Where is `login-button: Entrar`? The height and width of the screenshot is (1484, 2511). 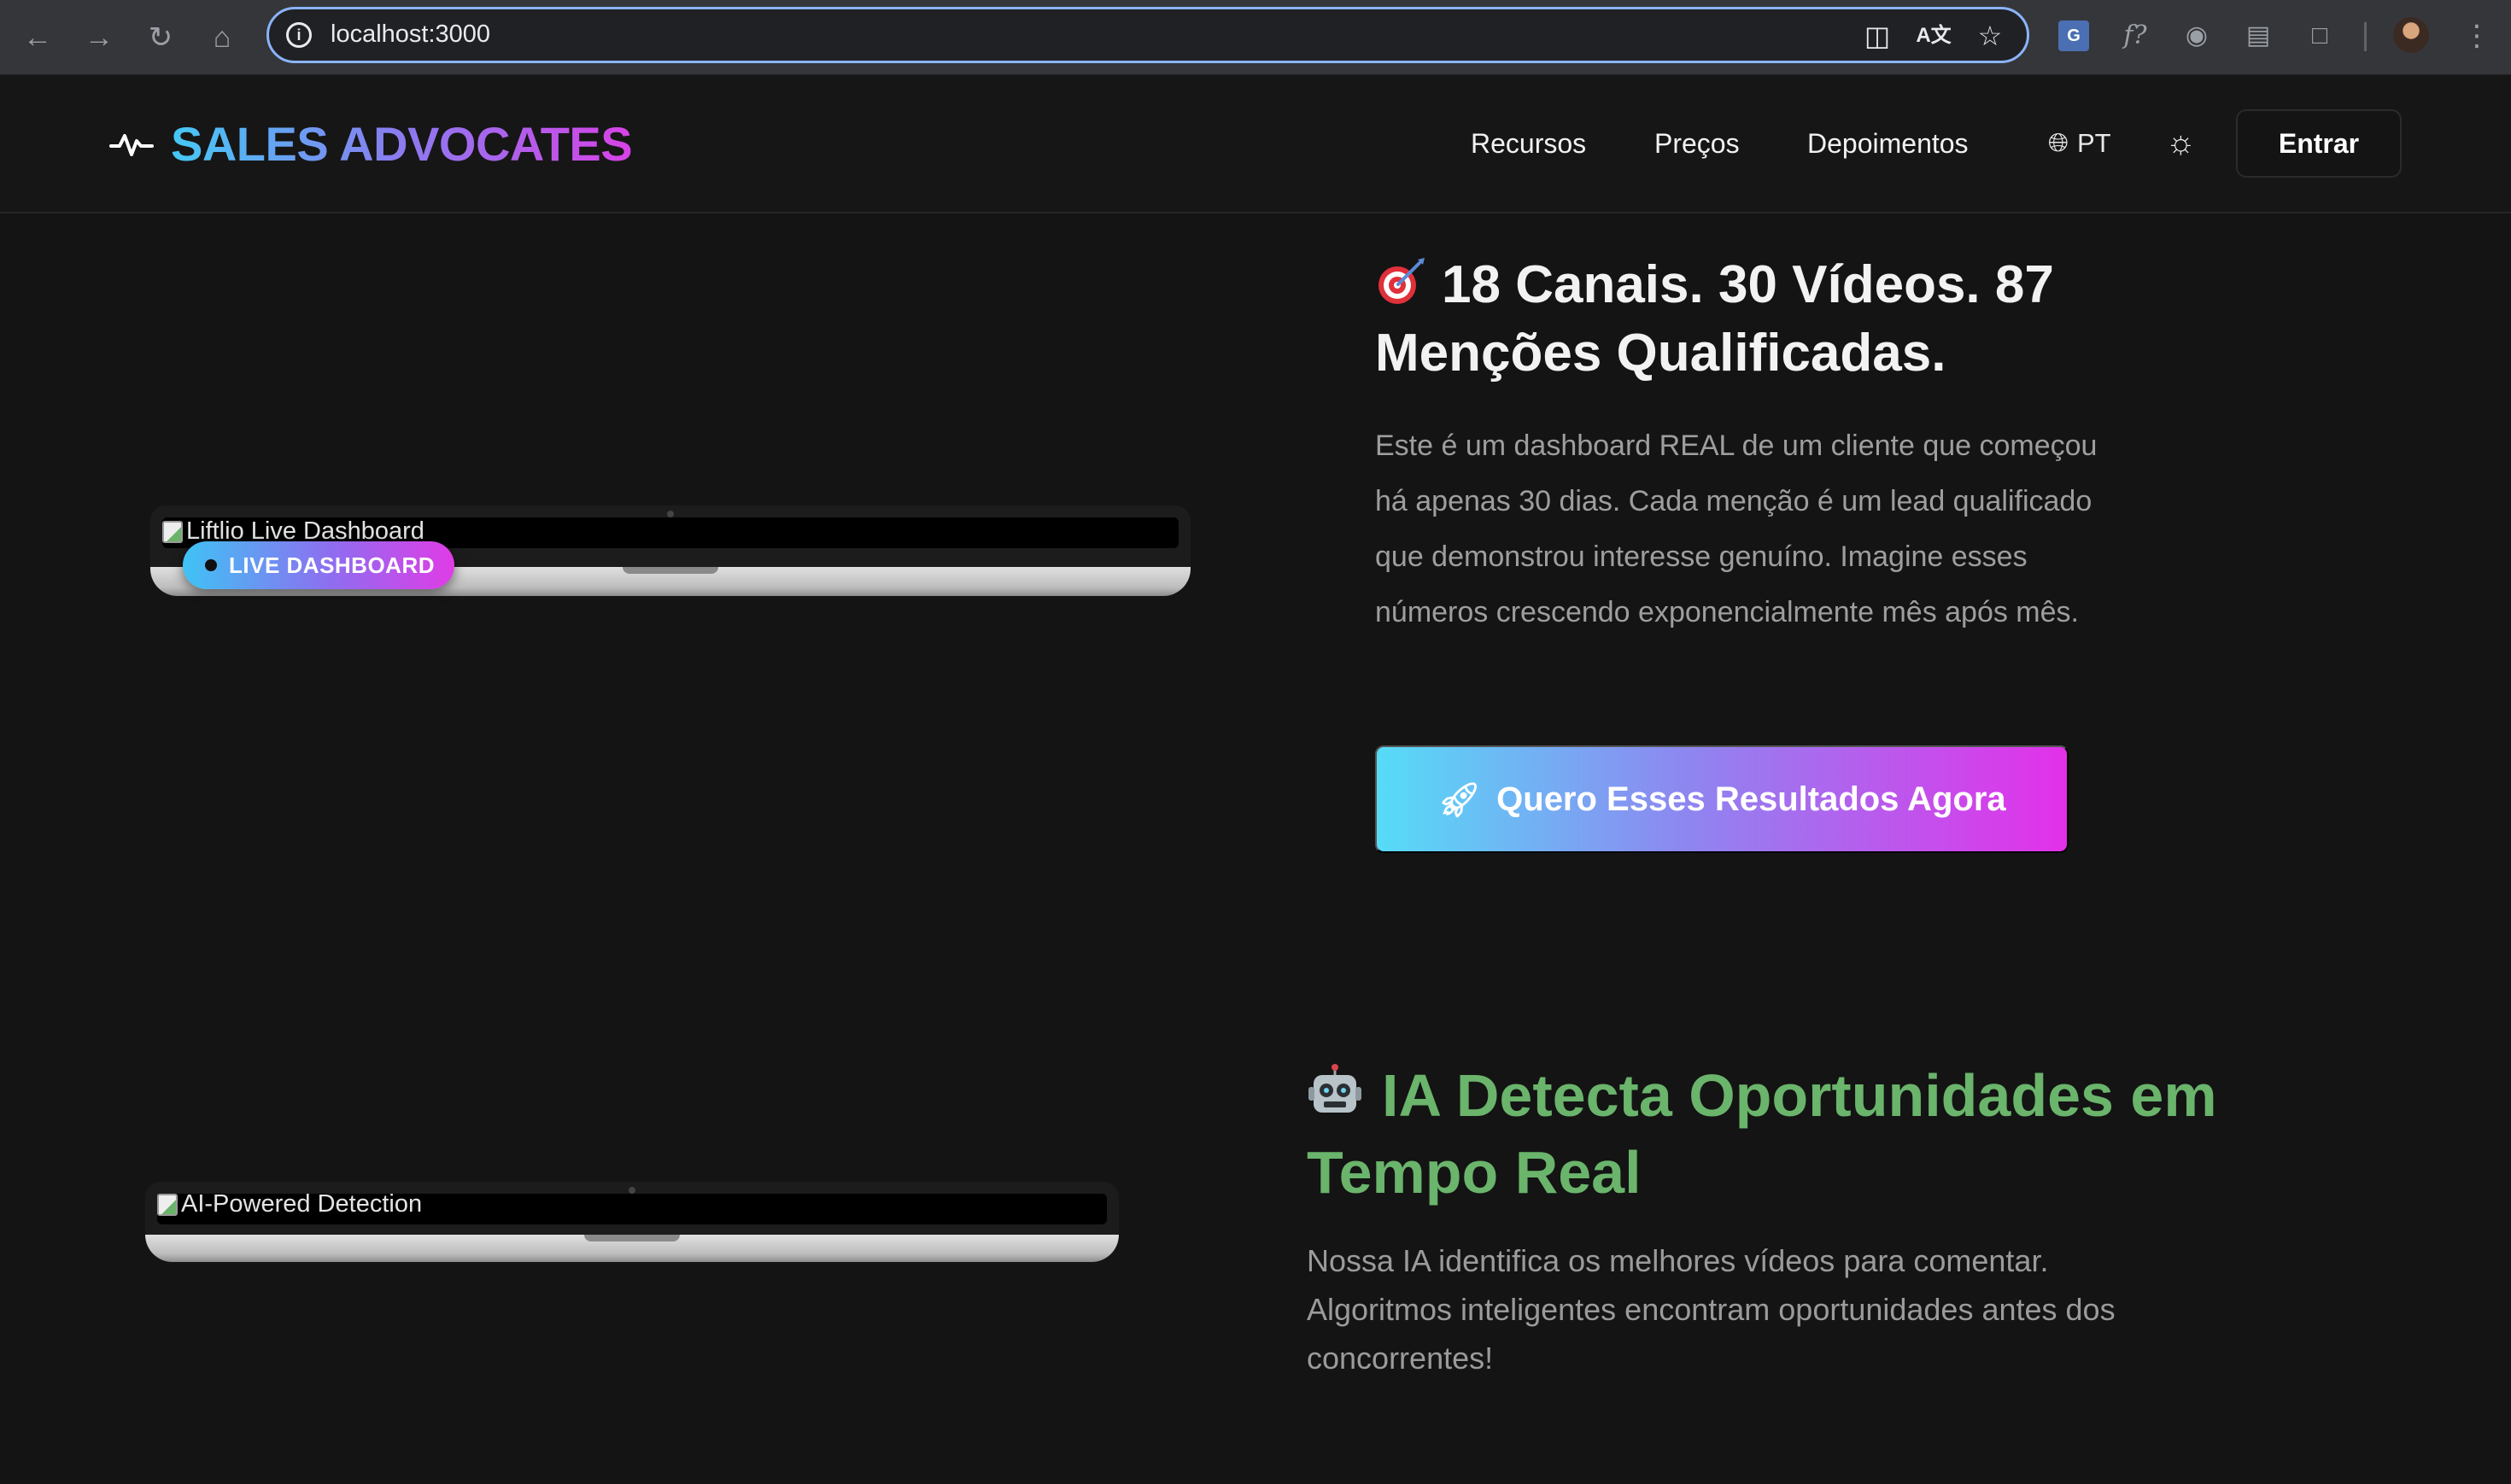
login-button: Entrar is located at coordinates (2319, 143).